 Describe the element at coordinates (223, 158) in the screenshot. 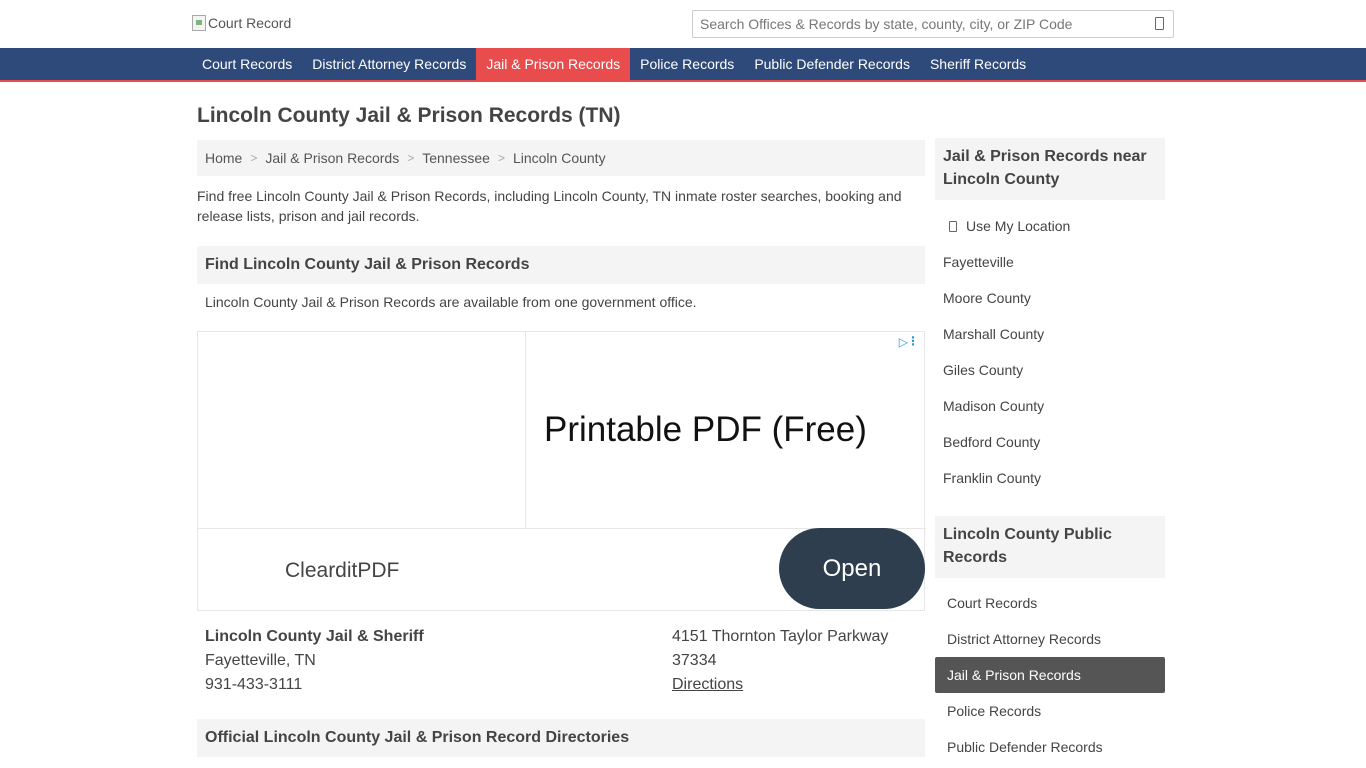

I see `breadcrumb-home: Home` at that location.